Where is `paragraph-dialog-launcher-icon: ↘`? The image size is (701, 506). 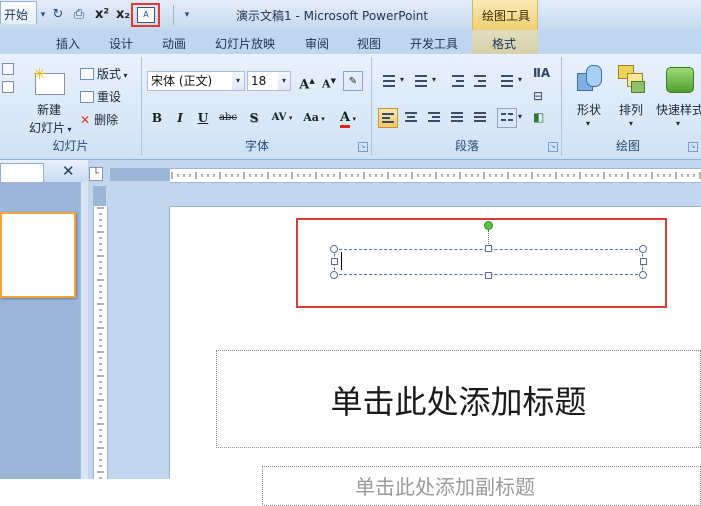 paragraph-dialog-launcher-icon: ↘ is located at coordinates (553, 147).